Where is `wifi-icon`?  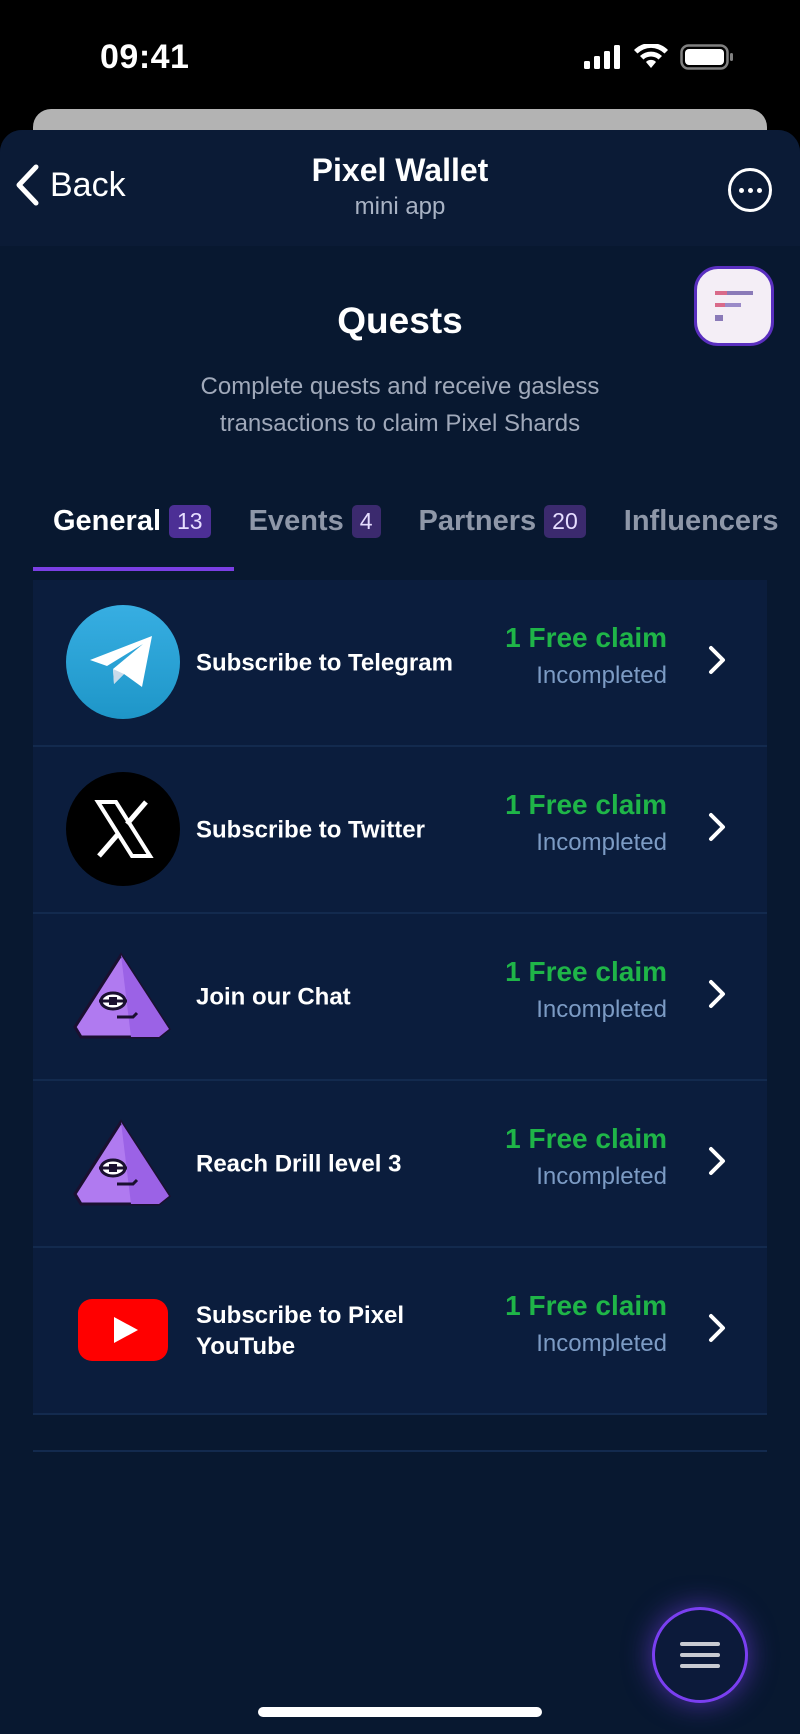 wifi-icon is located at coordinates (651, 56).